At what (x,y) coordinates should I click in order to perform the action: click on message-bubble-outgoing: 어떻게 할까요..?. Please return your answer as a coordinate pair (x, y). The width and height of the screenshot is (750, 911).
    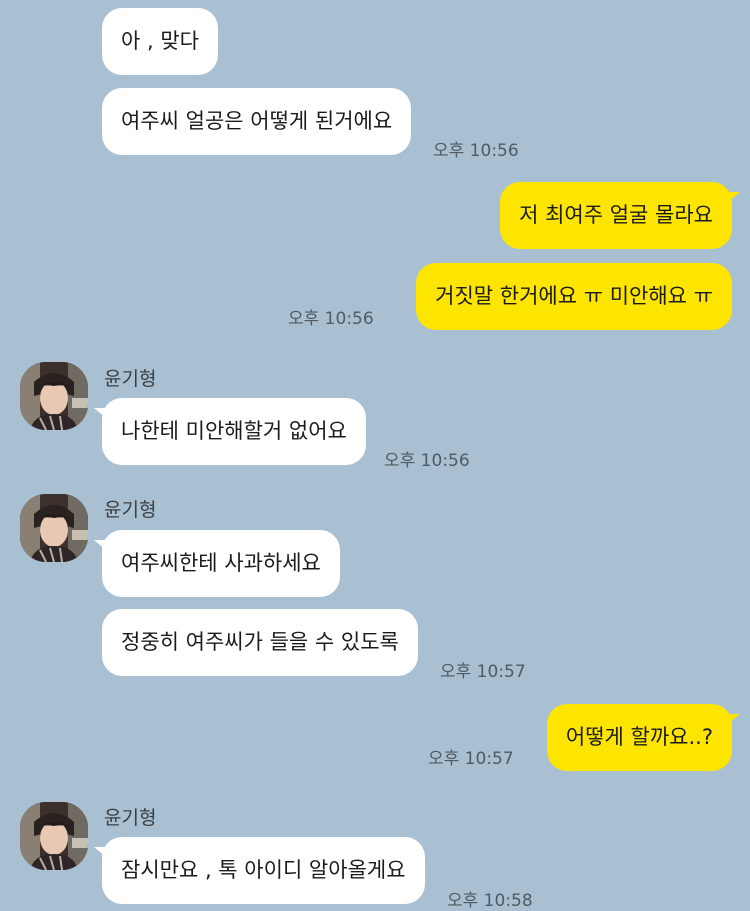
    Looking at the image, I should click on (643, 737).